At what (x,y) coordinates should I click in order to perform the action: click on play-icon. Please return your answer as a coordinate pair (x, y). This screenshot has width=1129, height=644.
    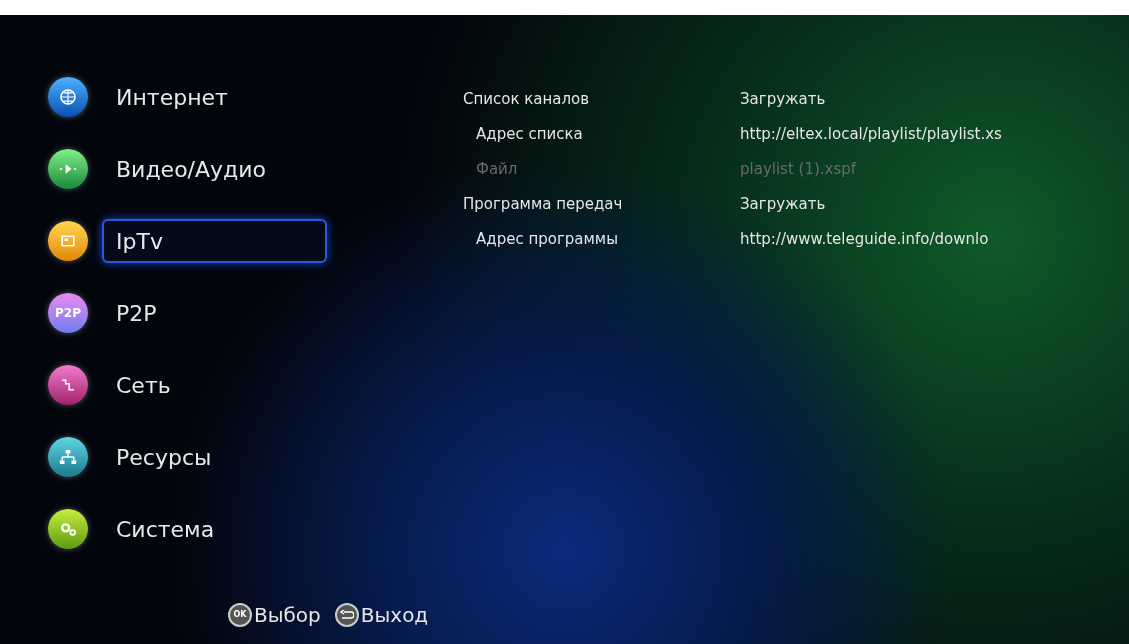
    Looking at the image, I should click on (68, 169).